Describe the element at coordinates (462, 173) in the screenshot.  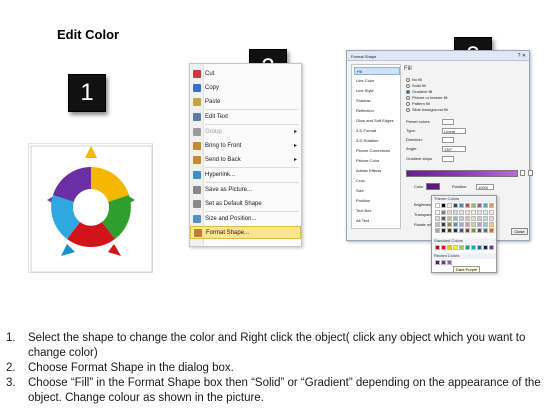
I see `gradient-stops-bar` at that location.